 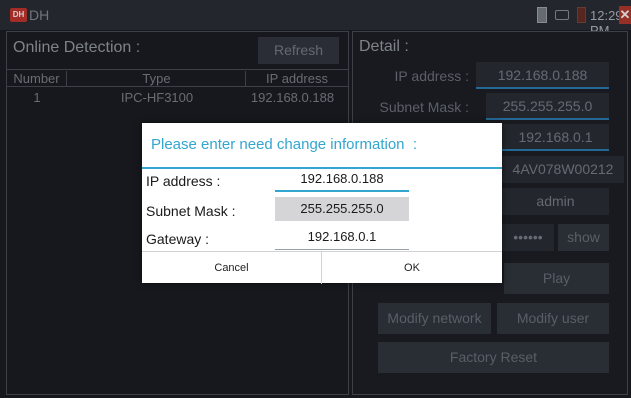 What do you see at coordinates (183, 181) in the screenshot?
I see `dialog-ip-label: IP address :` at bounding box center [183, 181].